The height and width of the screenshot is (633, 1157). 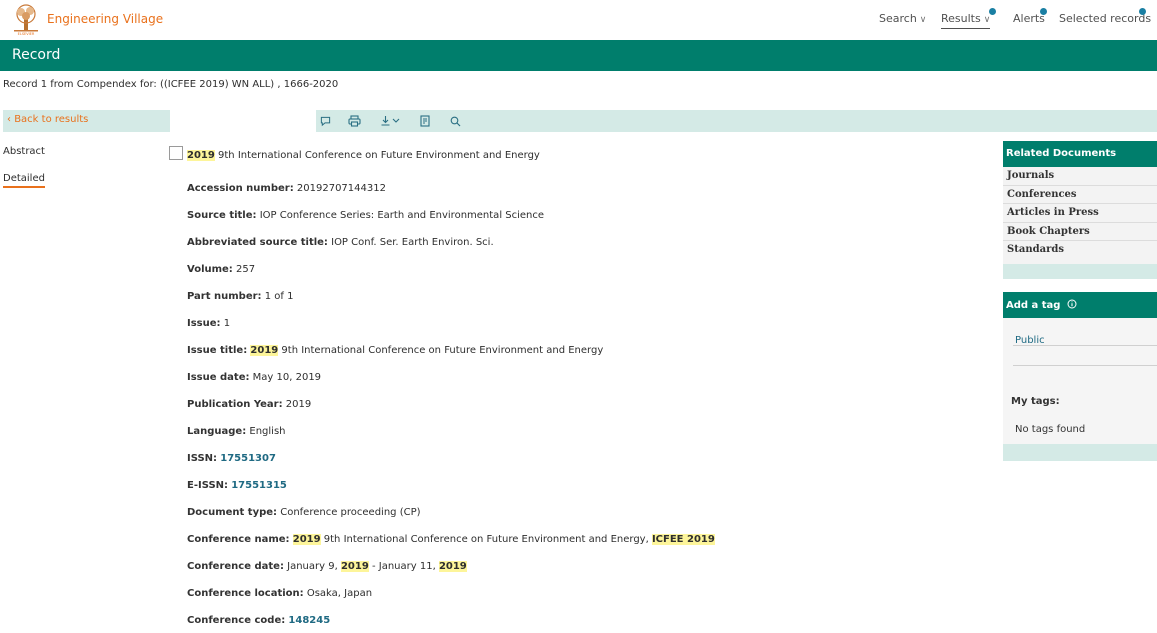 I want to click on tab-detailed: Detailed, so click(x=24, y=180).